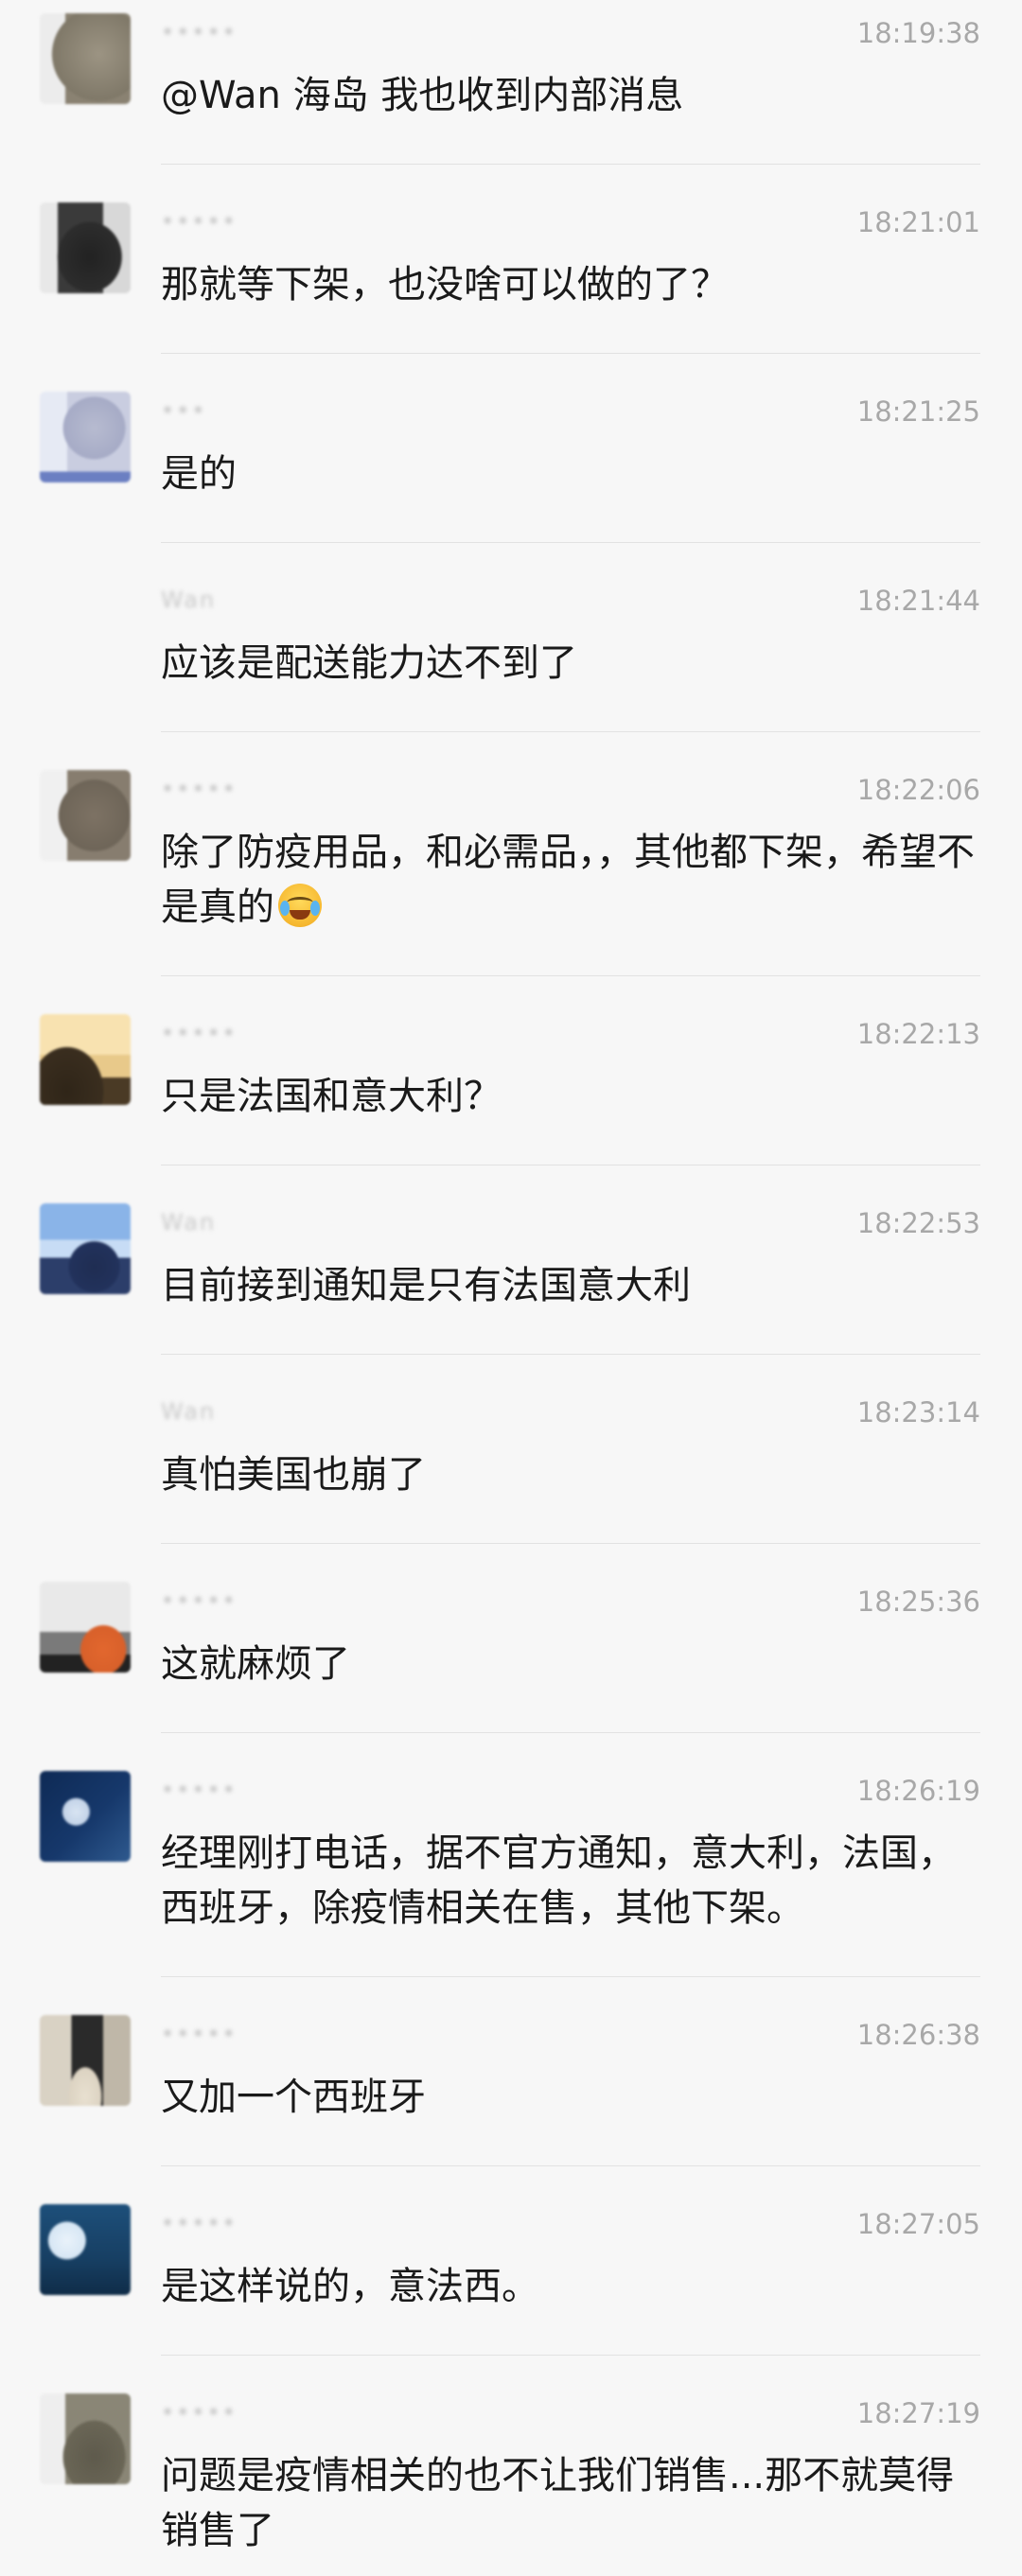  What do you see at coordinates (369, 663) in the screenshot?
I see `message-text: 应该是配送能力达不到了` at bounding box center [369, 663].